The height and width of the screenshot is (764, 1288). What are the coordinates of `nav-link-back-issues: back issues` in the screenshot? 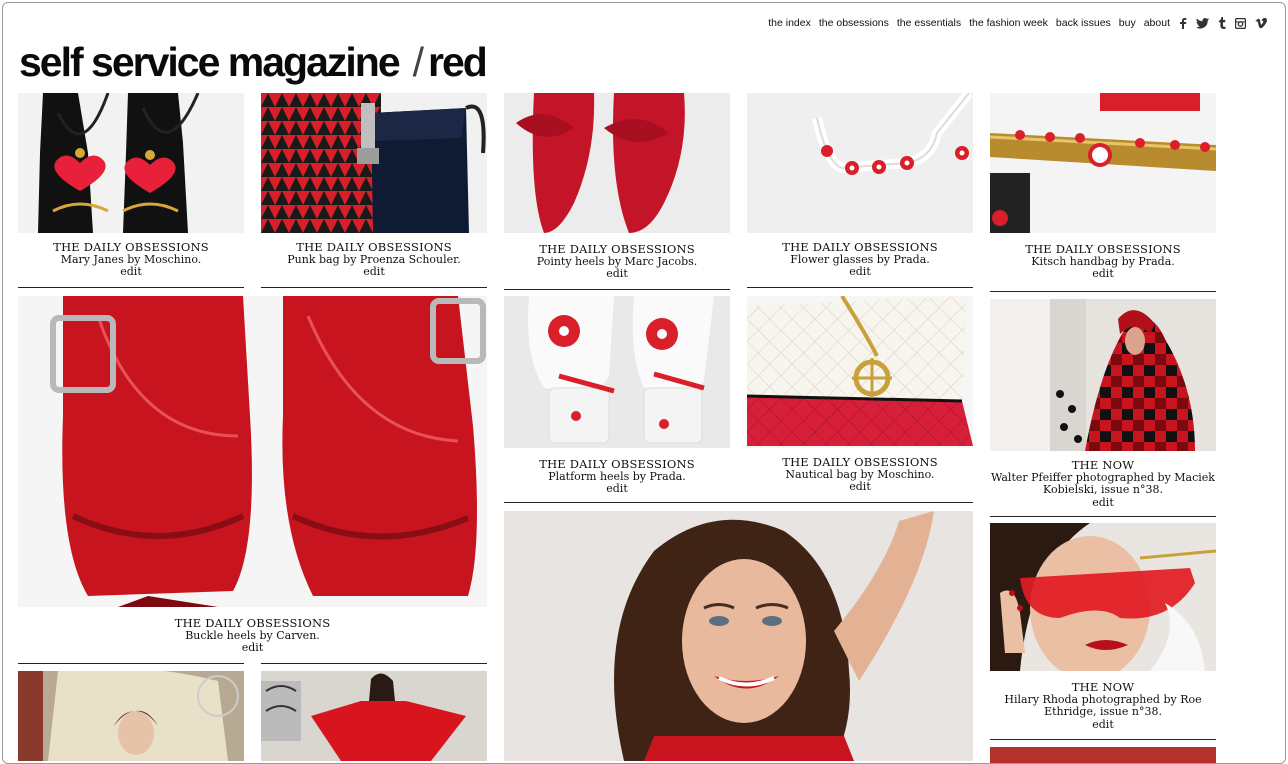 It's located at (1083, 23).